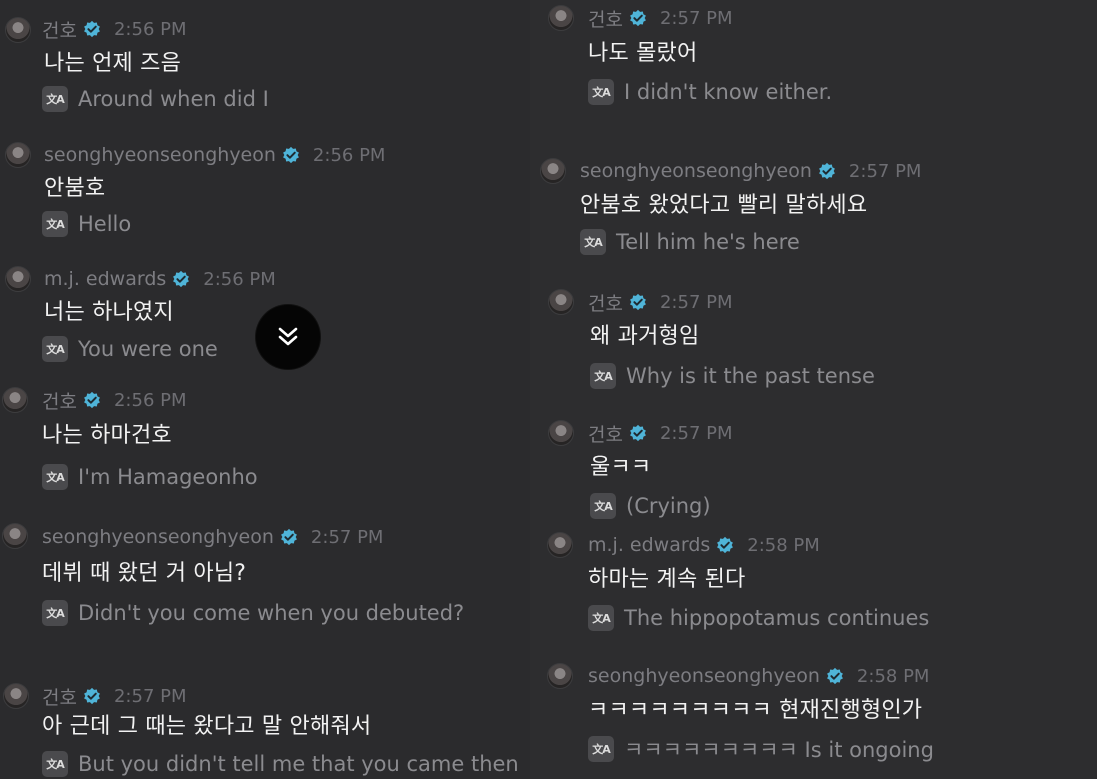 The image size is (1097, 779). Describe the element at coordinates (107, 435) in the screenshot. I see `message-text: 나는 하마건호` at that location.